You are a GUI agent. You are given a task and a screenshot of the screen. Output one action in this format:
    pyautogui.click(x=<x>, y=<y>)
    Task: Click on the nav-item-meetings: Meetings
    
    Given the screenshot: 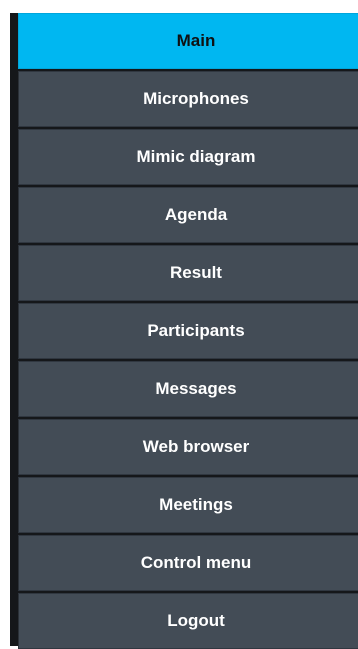 What is the action you would take?
    pyautogui.click(x=188, y=505)
    